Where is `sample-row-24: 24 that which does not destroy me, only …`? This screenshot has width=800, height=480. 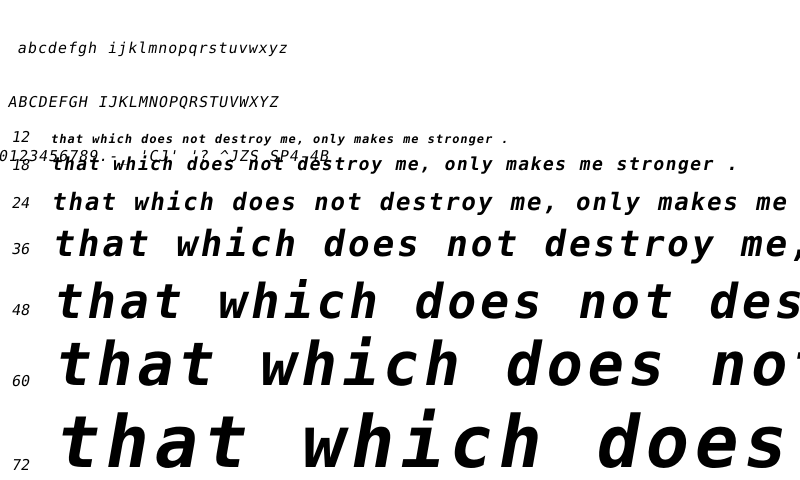
sample-row-24: 24 that which does not destroy me, only … is located at coordinates (400, 203).